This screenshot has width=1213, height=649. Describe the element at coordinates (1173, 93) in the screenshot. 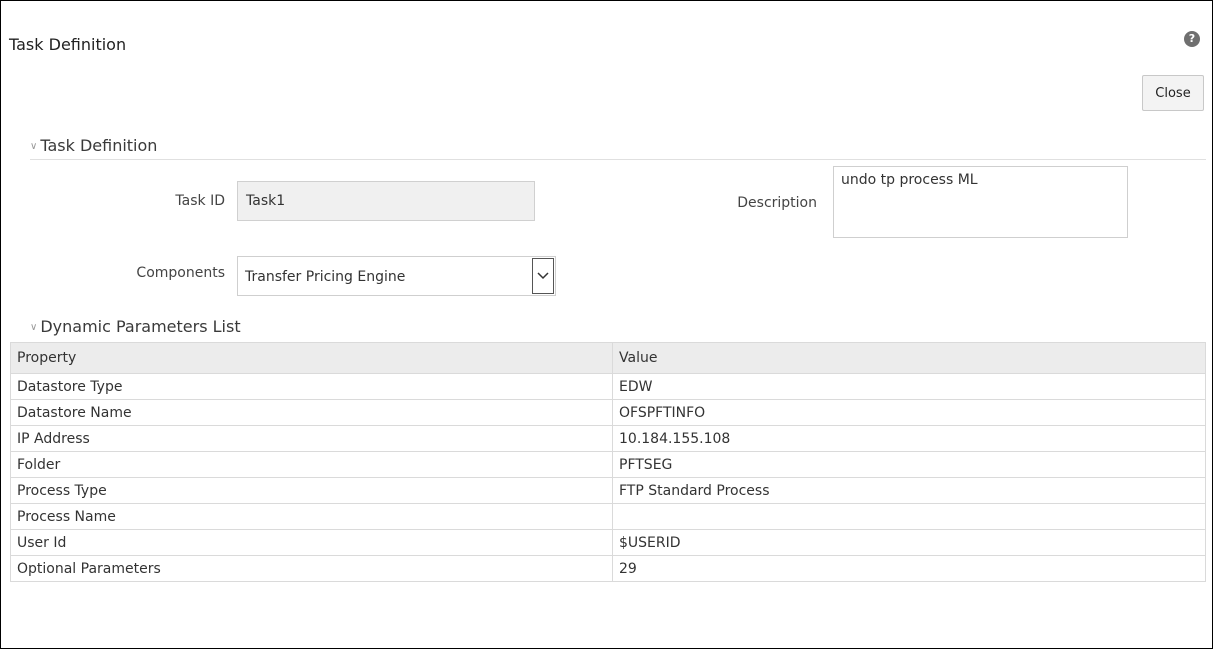

I see `close-button: Close` at that location.